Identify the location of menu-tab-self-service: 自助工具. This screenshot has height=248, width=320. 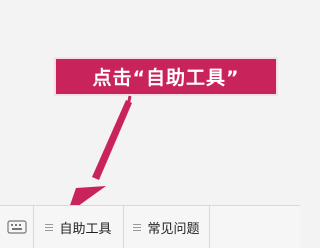
(79, 227).